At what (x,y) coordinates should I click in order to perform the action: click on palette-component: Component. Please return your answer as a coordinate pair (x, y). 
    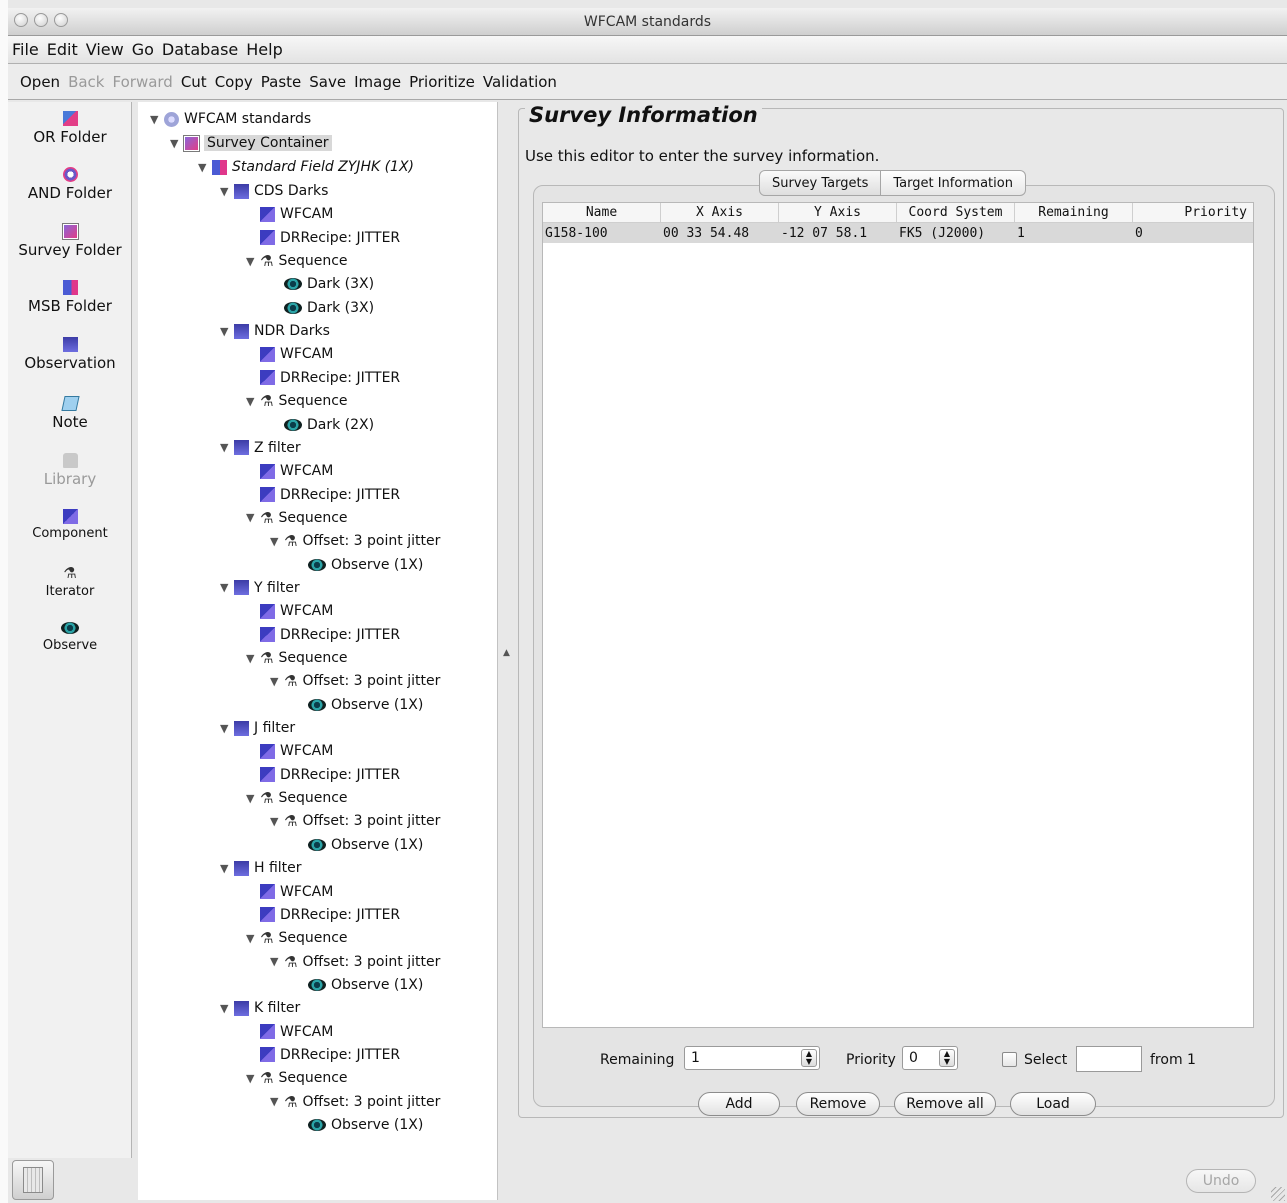
    Looking at the image, I should click on (70, 524).